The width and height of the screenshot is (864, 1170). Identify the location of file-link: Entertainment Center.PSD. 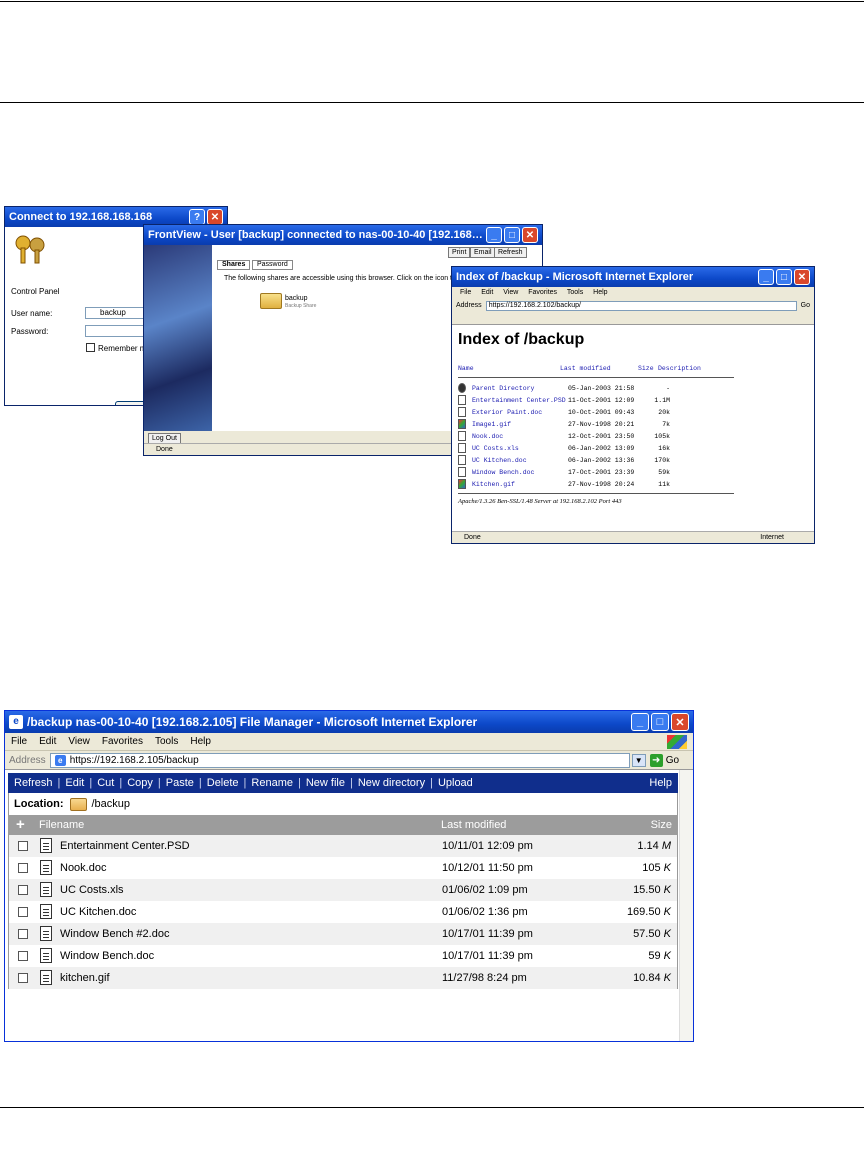
(519, 400).